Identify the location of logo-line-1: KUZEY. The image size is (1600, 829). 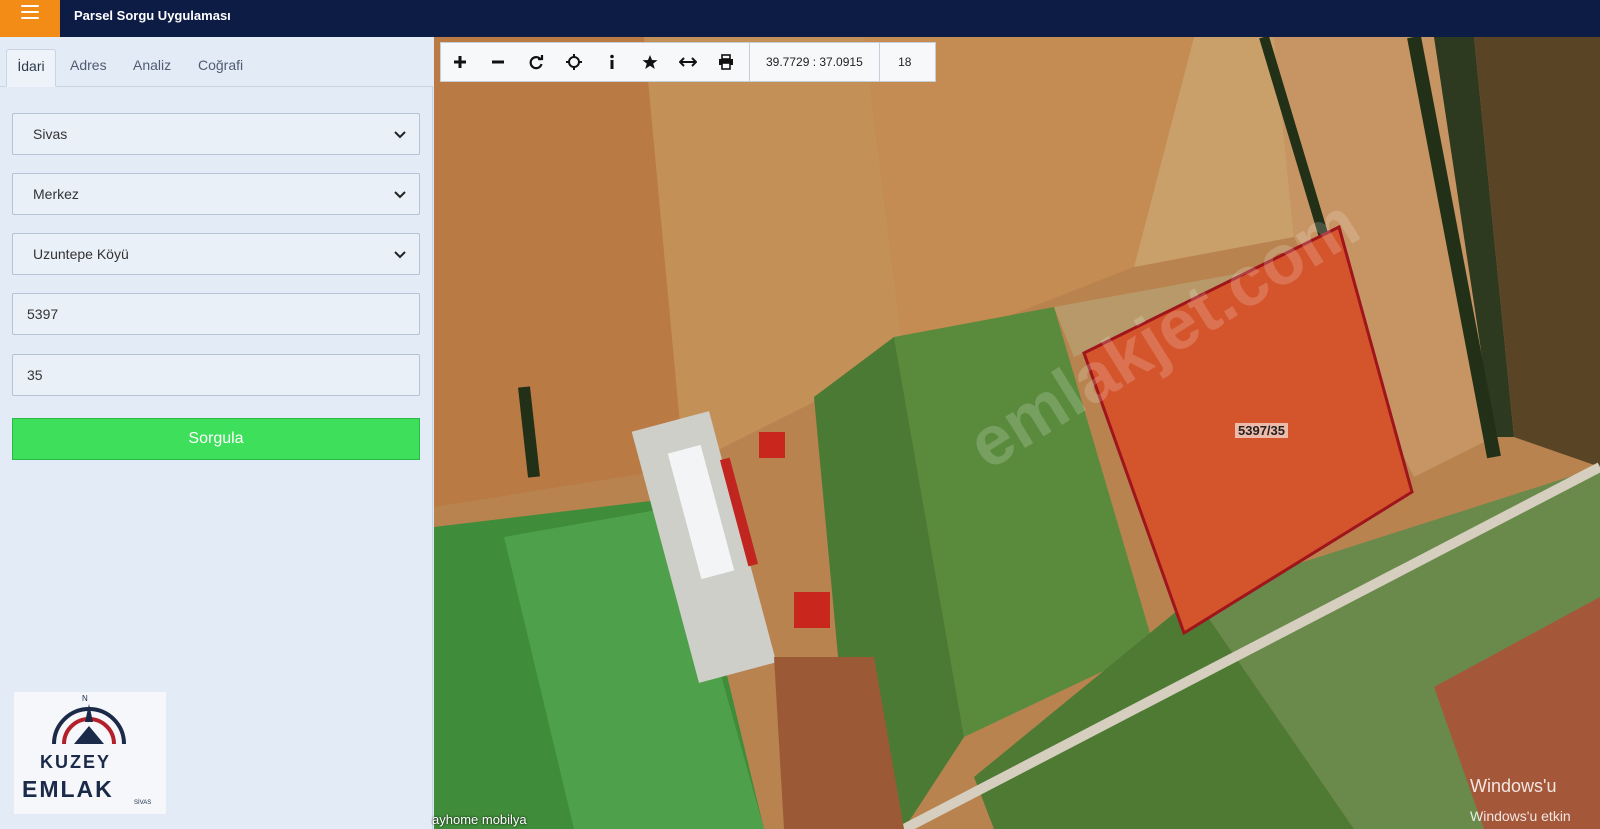
(76, 762).